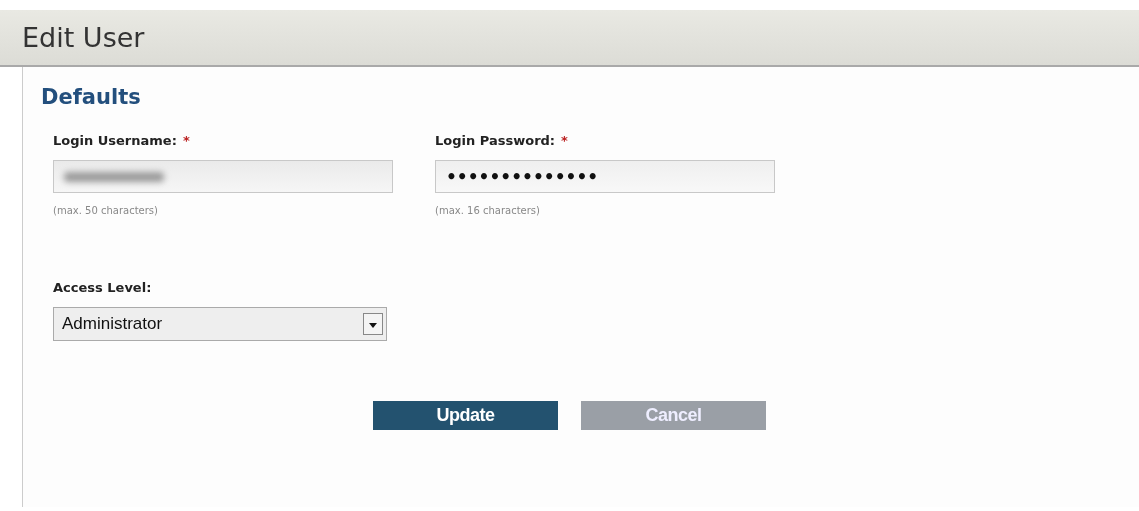 This screenshot has width=1139, height=511. I want to click on username-field, so click(223, 176).